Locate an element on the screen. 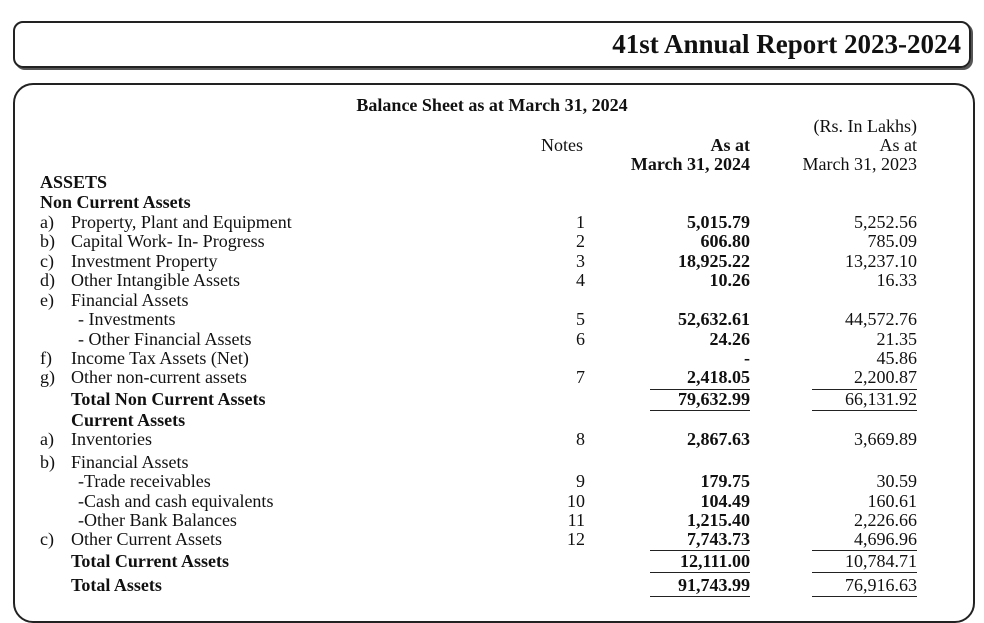 The width and height of the screenshot is (984, 623). table-row: d) Other Intangible Assets 4 10.26 16.33 is located at coordinates (492, 280).